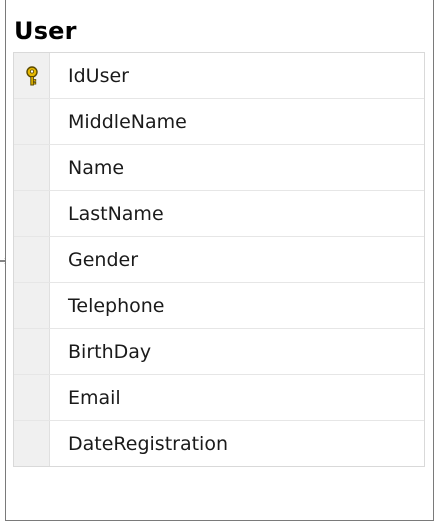 Image resolution: width=436 pixels, height=521 pixels. What do you see at coordinates (96, 167) in the screenshot?
I see `column-name: Name` at bounding box center [96, 167].